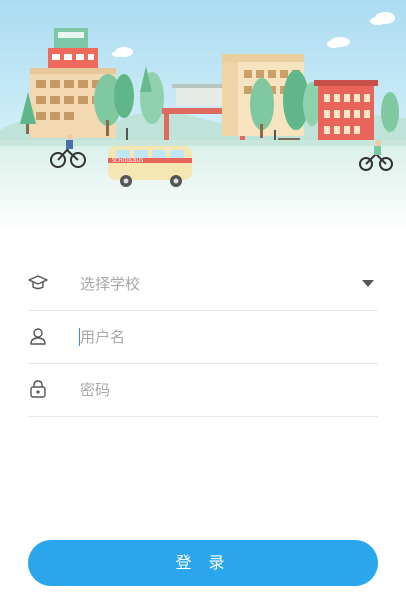 This screenshot has height=596, width=406. Describe the element at coordinates (220, 337) in the screenshot. I see `username-input` at that location.